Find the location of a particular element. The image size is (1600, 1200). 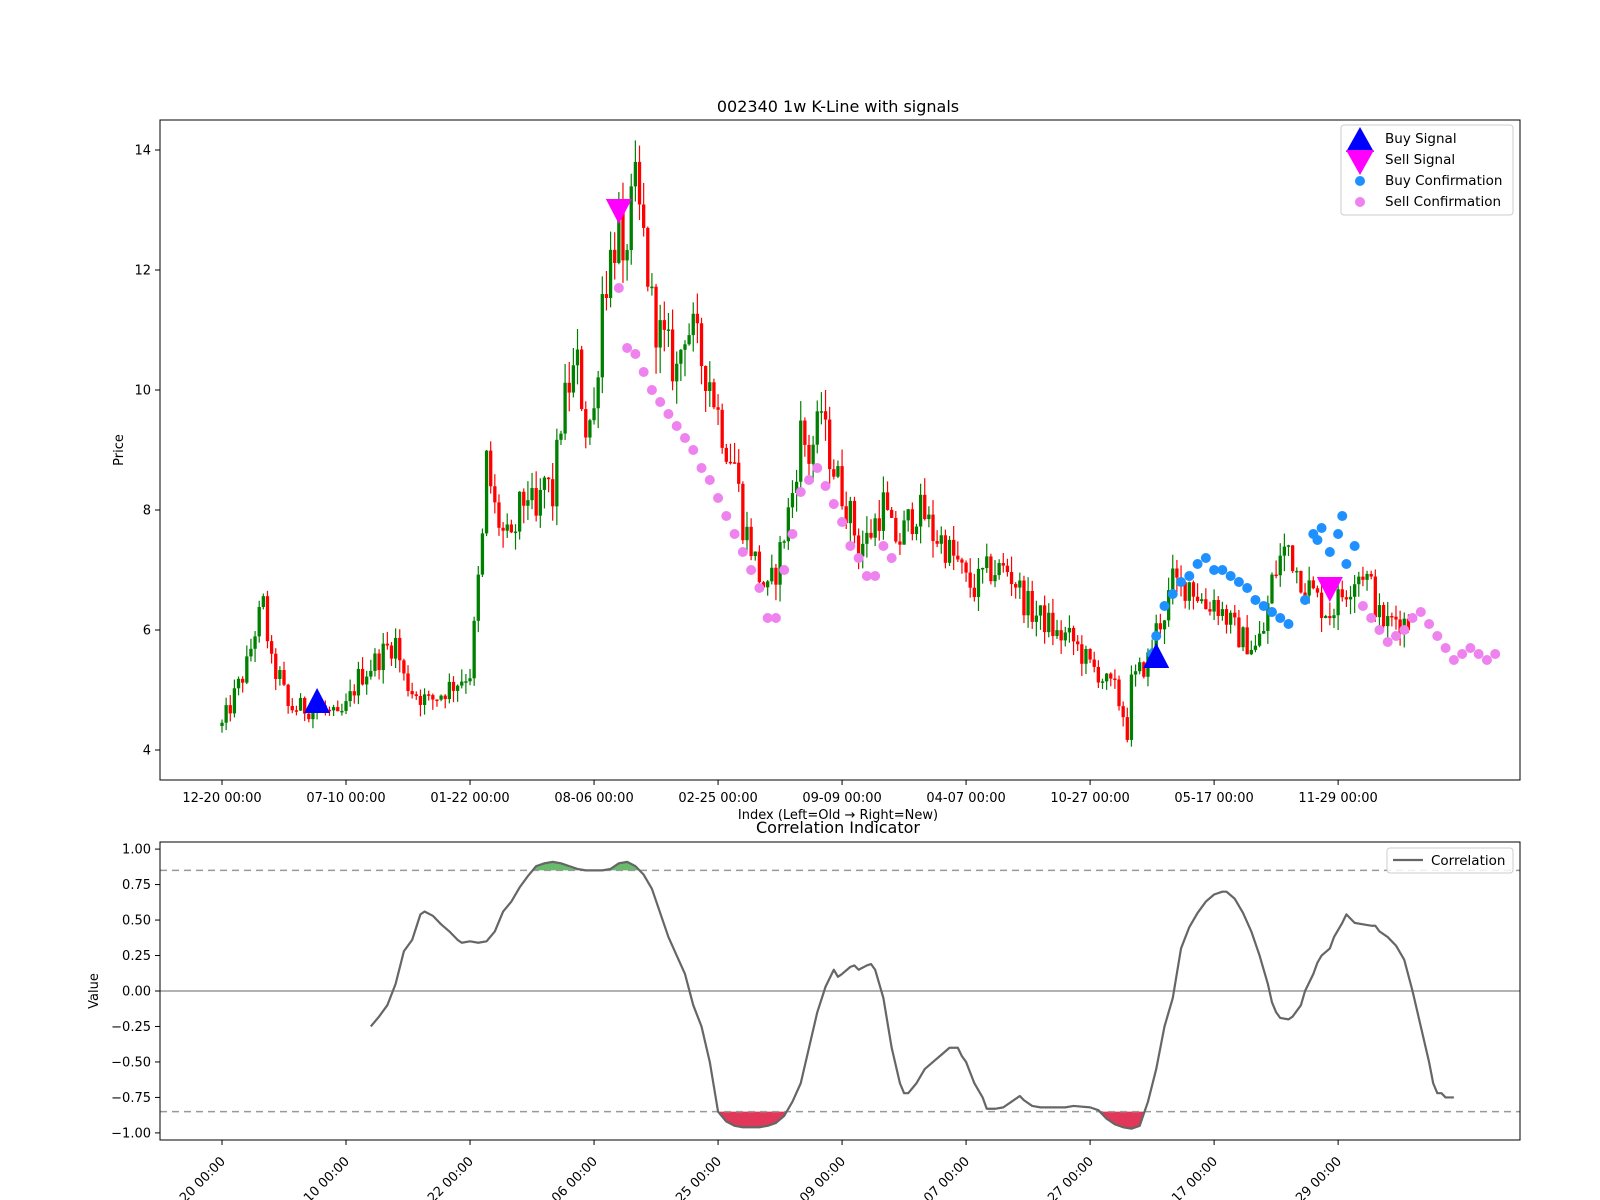

kline-x-tick-label: 01-22 00:00 is located at coordinates (469, 798).